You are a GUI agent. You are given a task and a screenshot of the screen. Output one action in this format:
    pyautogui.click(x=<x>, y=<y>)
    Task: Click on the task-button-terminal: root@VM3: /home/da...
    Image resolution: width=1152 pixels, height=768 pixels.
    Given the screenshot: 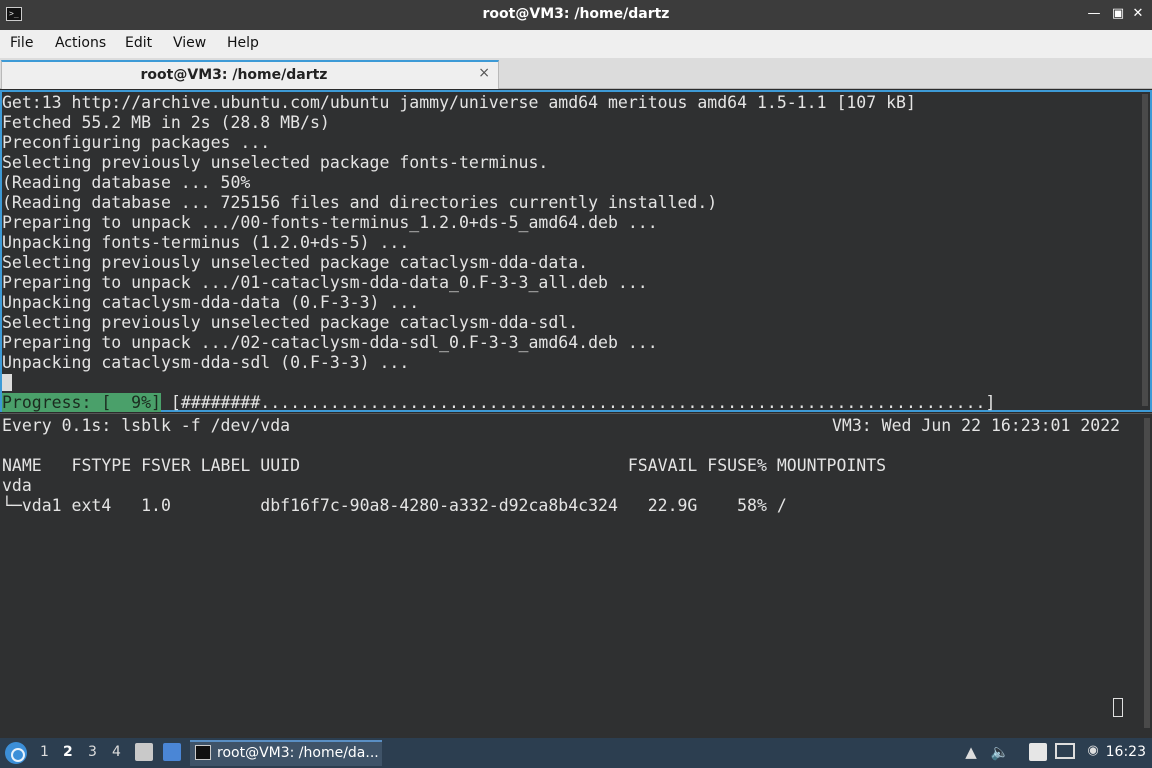 What is the action you would take?
    pyautogui.click(x=286, y=753)
    